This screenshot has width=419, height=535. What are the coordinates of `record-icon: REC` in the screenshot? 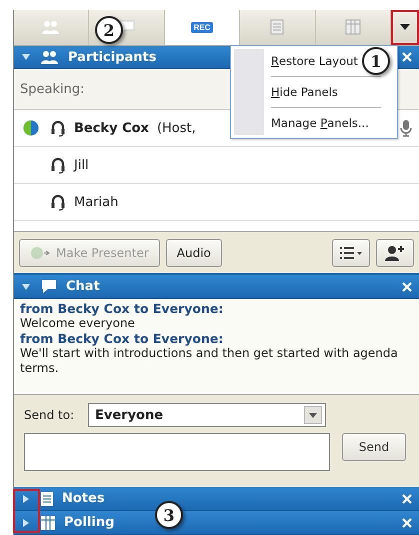 It's located at (202, 27).